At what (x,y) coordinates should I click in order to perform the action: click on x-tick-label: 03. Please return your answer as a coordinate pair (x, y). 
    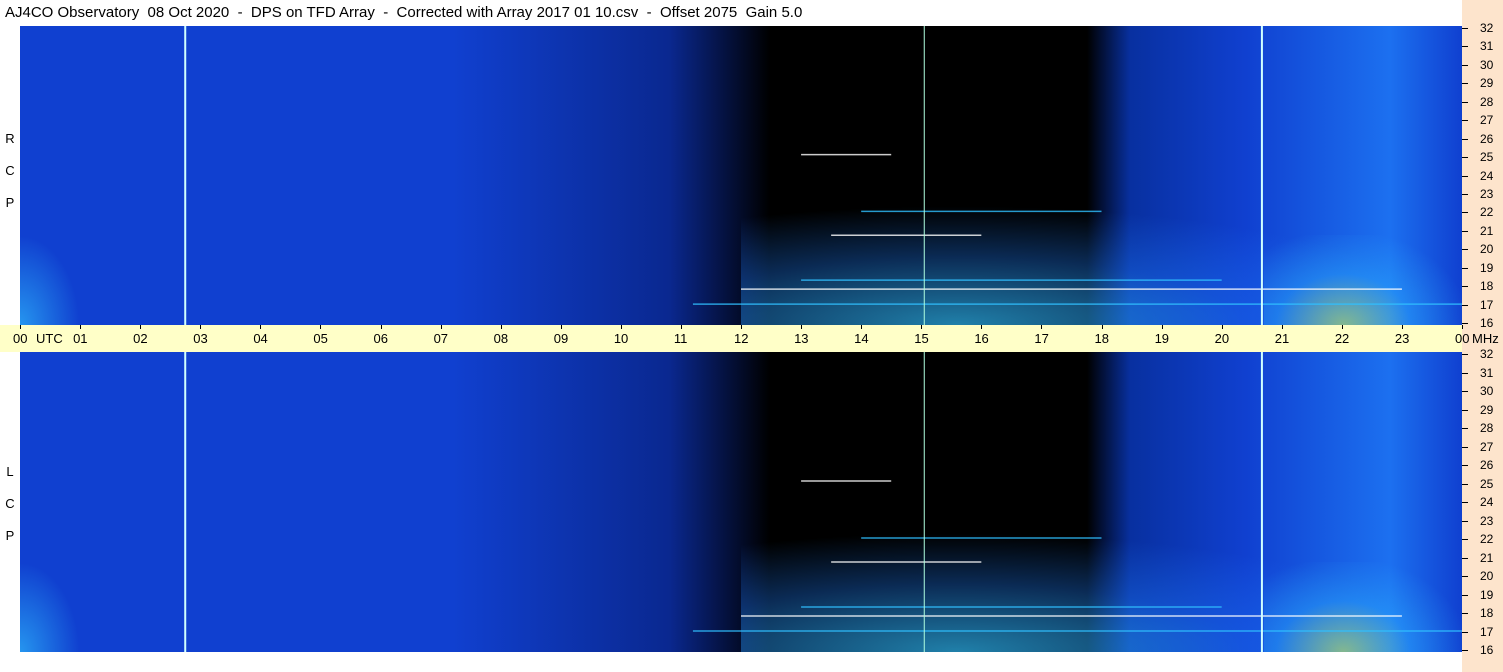
    Looking at the image, I should click on (200, 338).